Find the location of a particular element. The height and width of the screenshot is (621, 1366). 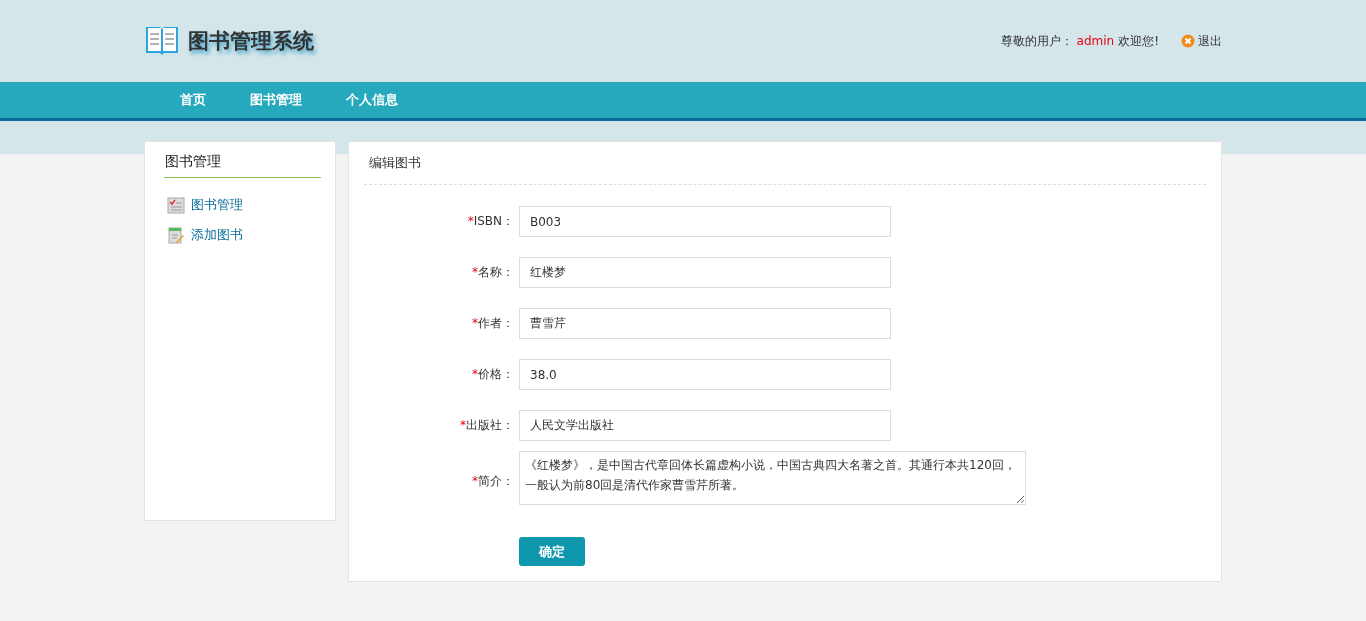

close-icon is located at coordinates (1188, 41).